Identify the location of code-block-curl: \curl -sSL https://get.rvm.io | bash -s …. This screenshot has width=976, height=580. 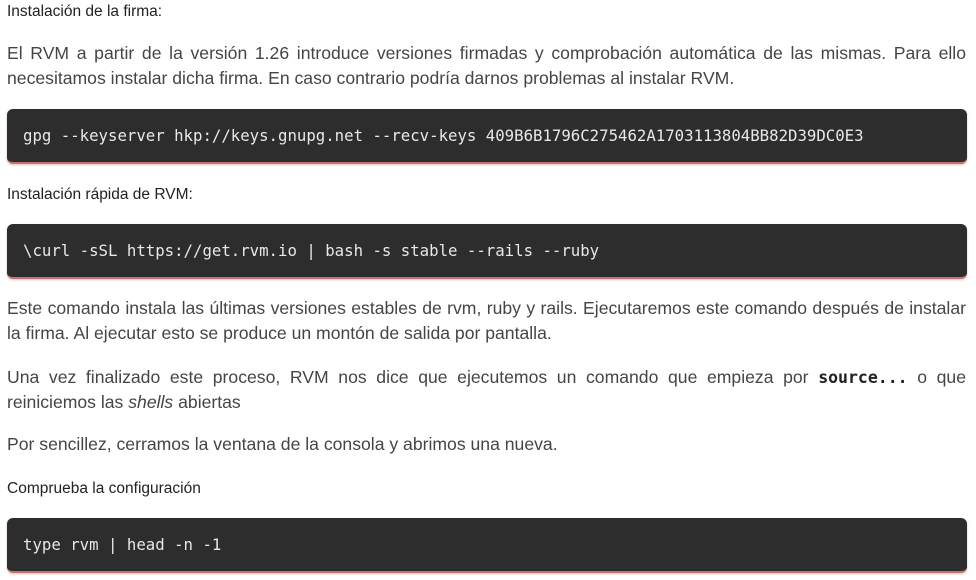
(487, 251).